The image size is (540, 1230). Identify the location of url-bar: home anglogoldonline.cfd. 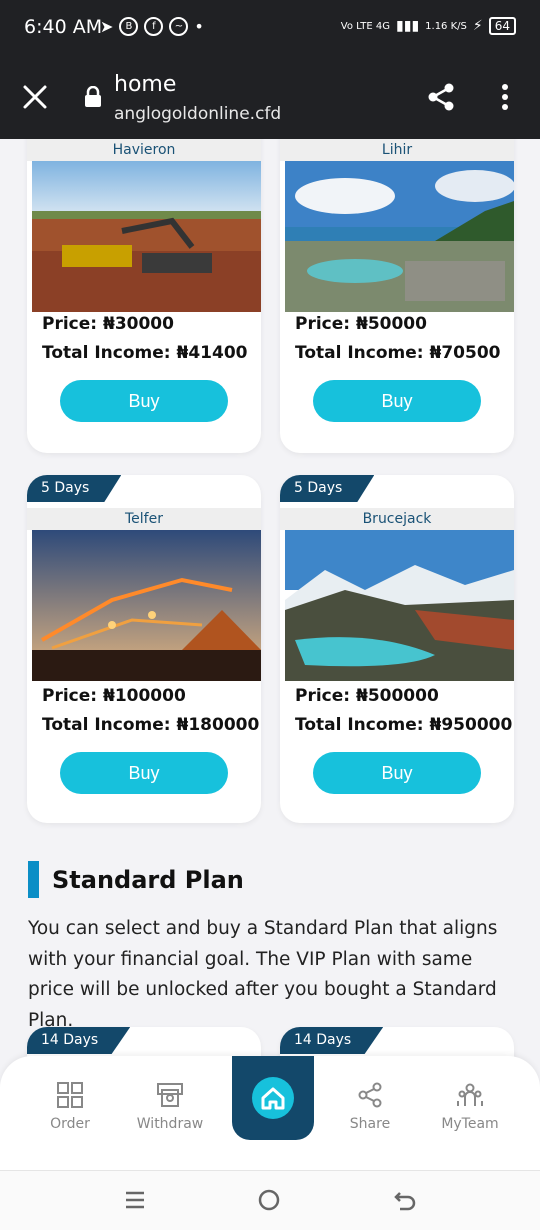
(270, 96).